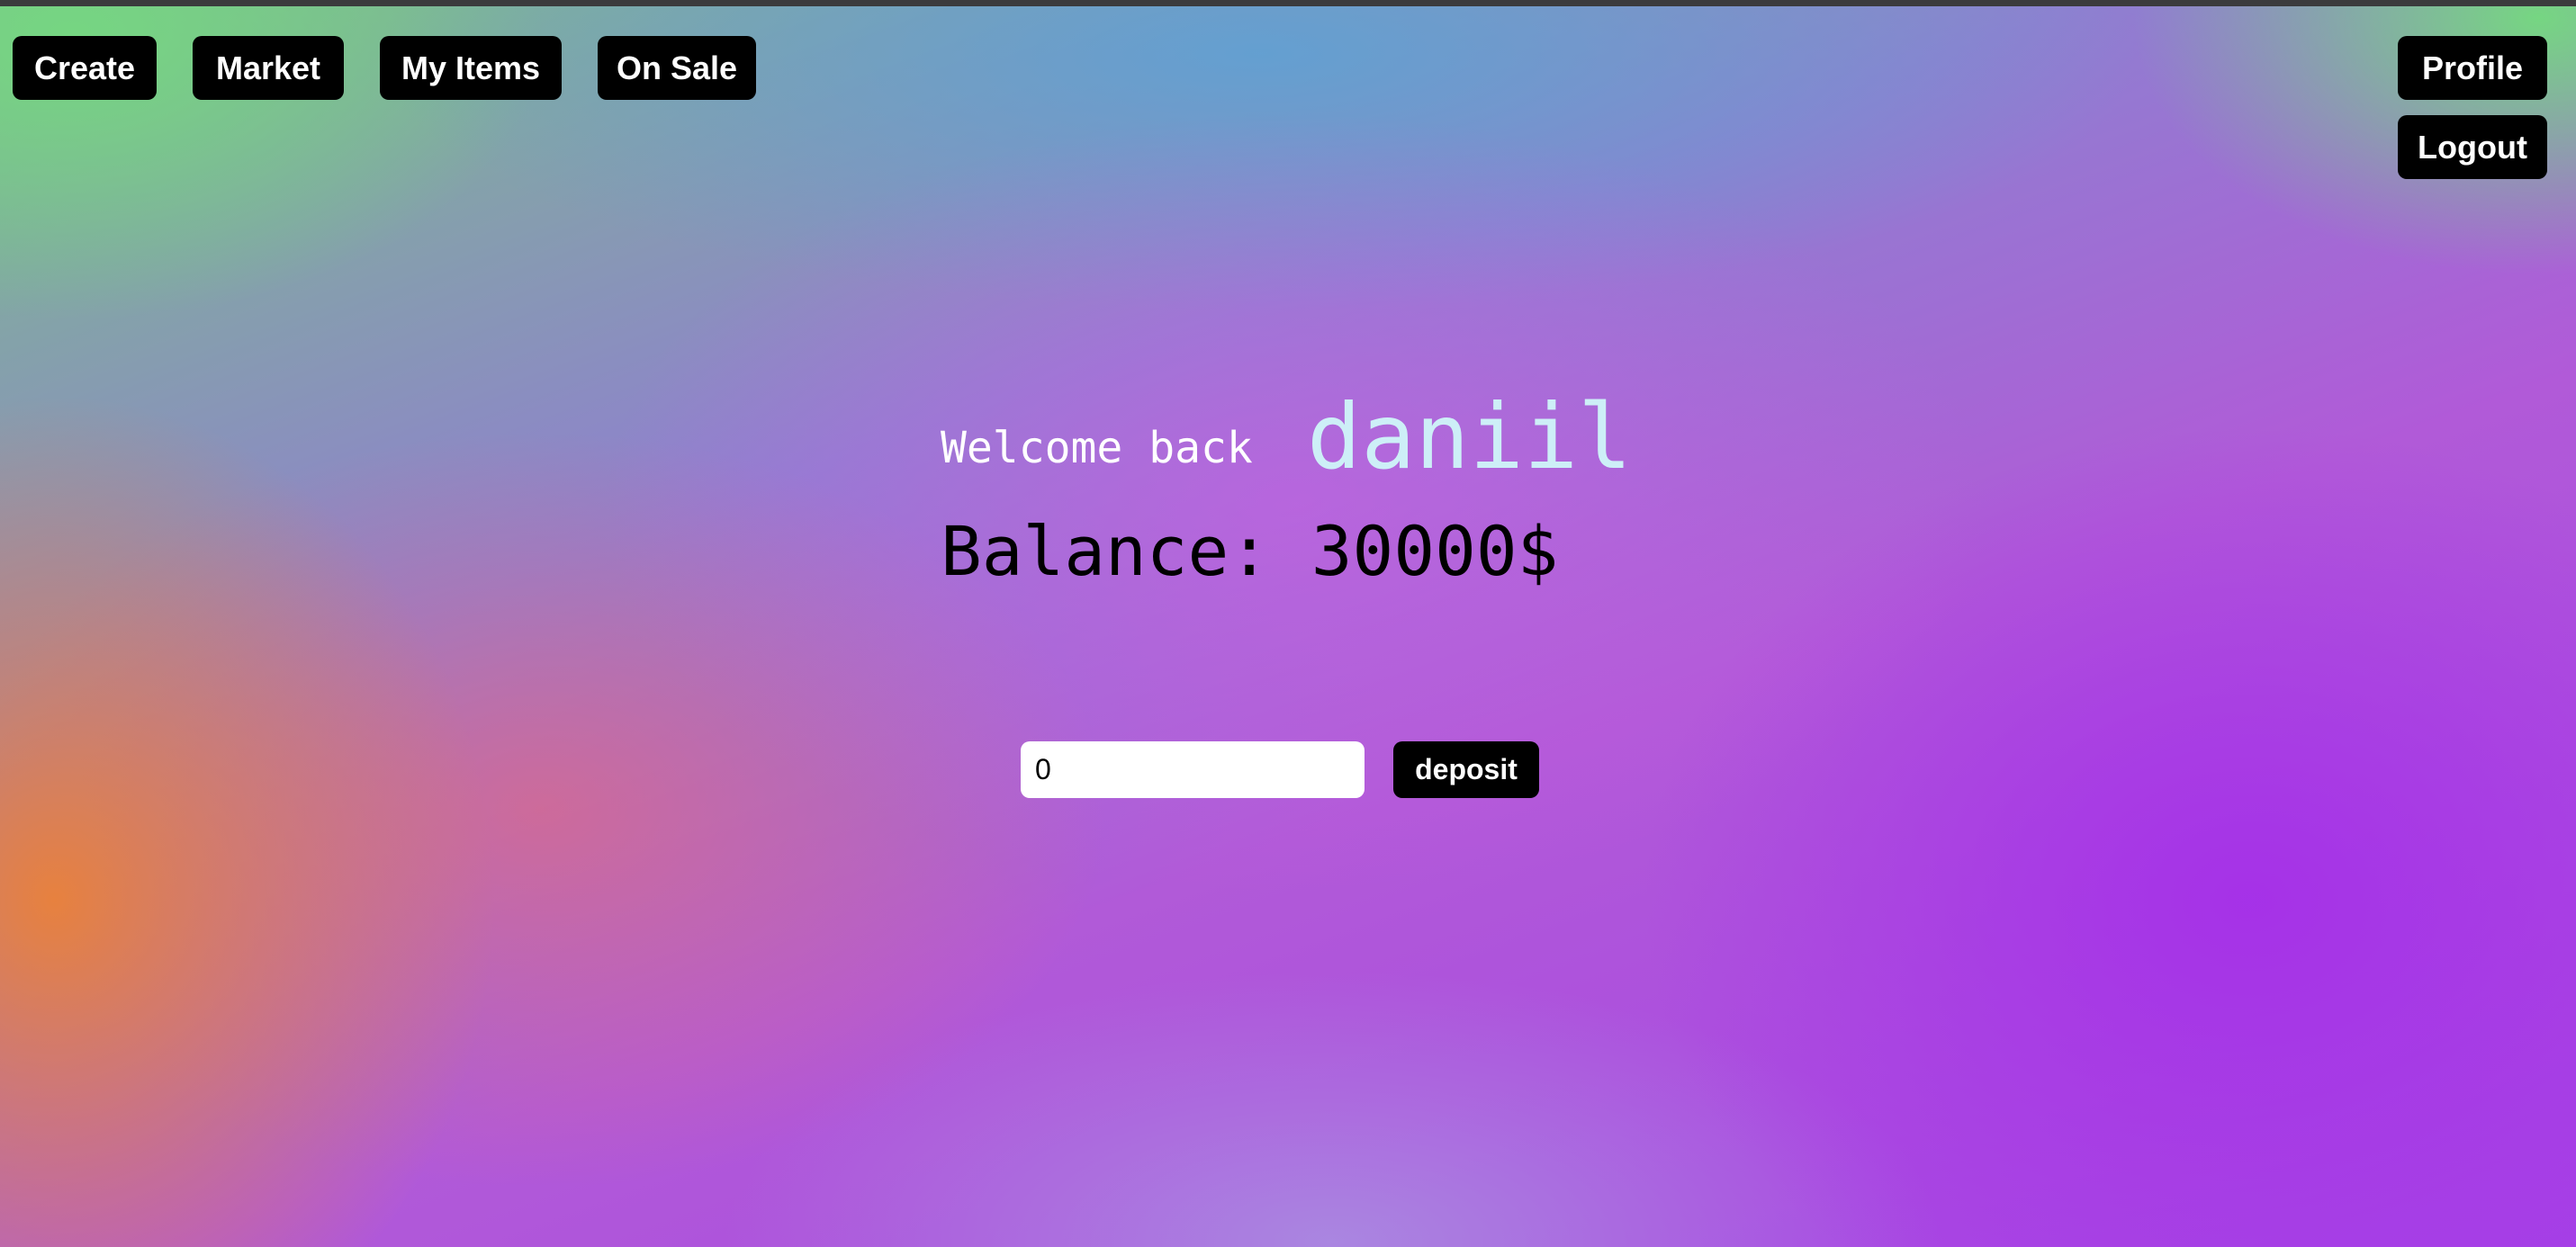 Image resolution: width=2576 pixels, height=1247 pixels. Describe the element at coordinates (1097, 448) in the screenshot. I see `welcome-text: Welcome back` at that location.